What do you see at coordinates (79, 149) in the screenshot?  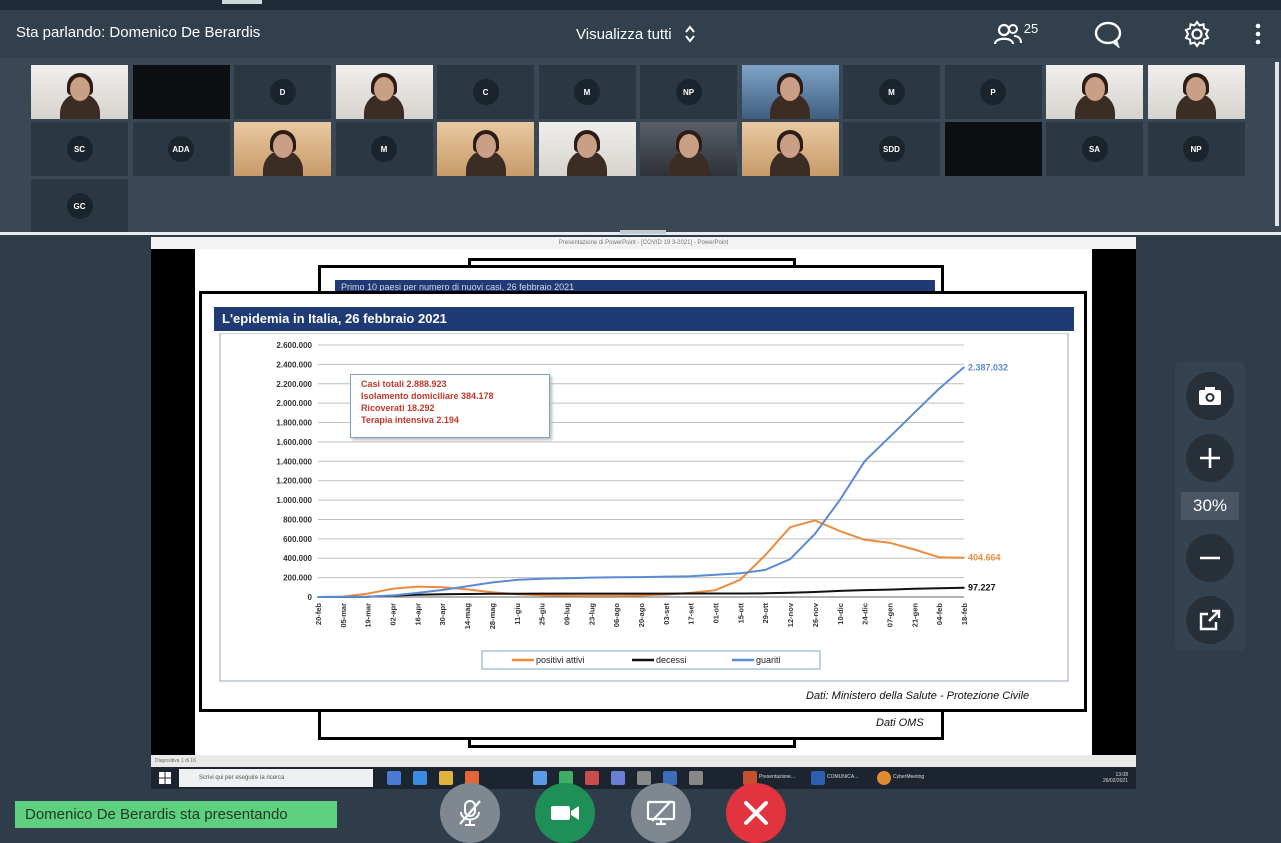 I see `participant-avatar-tile: SC` at bounding box center [79, 149].